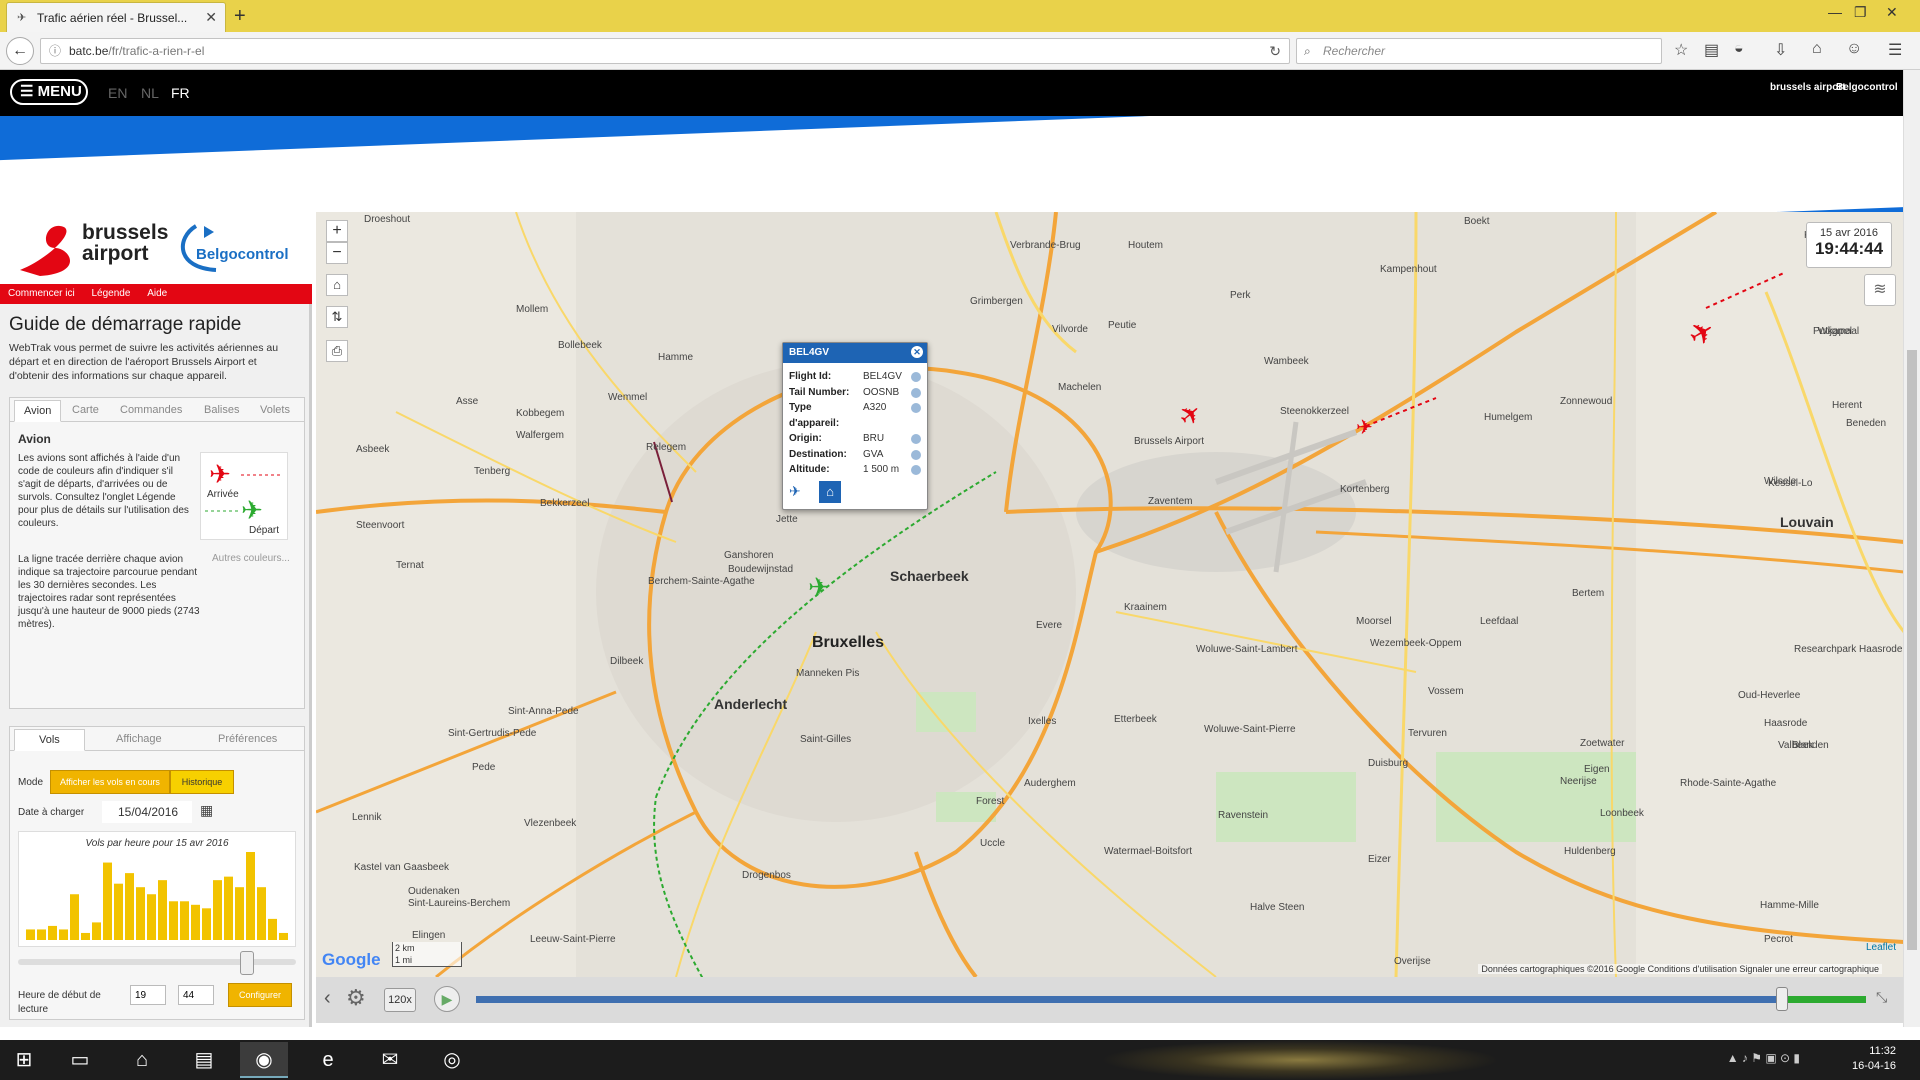 This screenshot has height=1080, width=1920. I want to click on maximize-button: ❐, so click(1860, 12).